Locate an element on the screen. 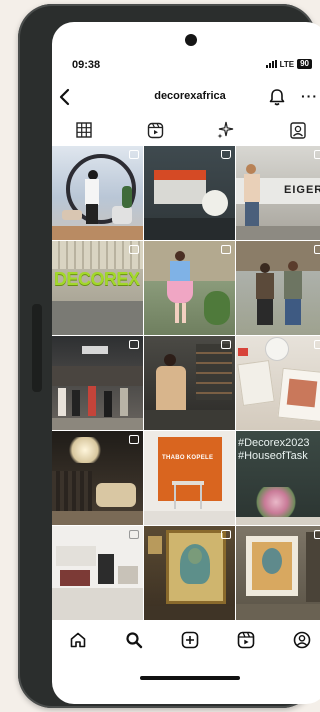 This screenshot has height=712, width=320. more-options-button: ··· is located at coordinates (309, 96).